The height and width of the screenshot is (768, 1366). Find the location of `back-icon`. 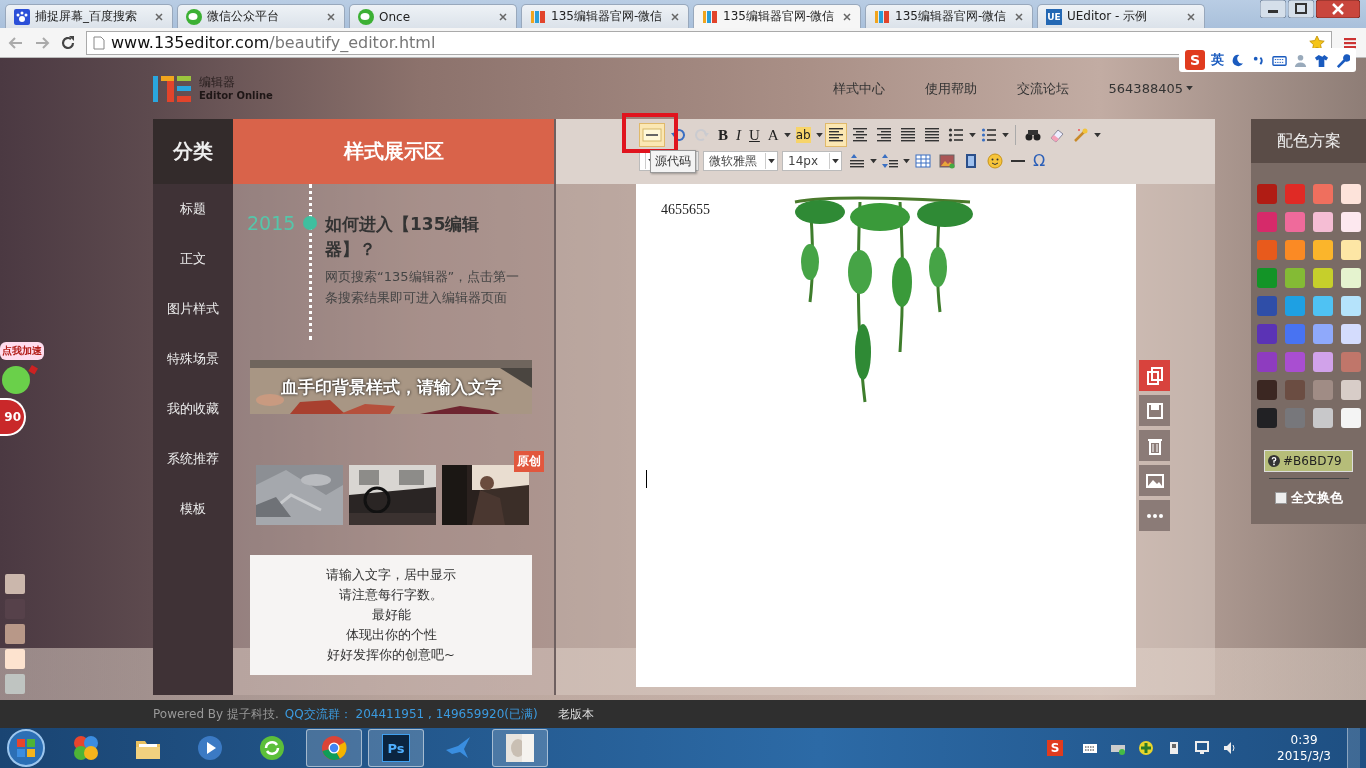

back-icon is located at coordinates (16, 42).